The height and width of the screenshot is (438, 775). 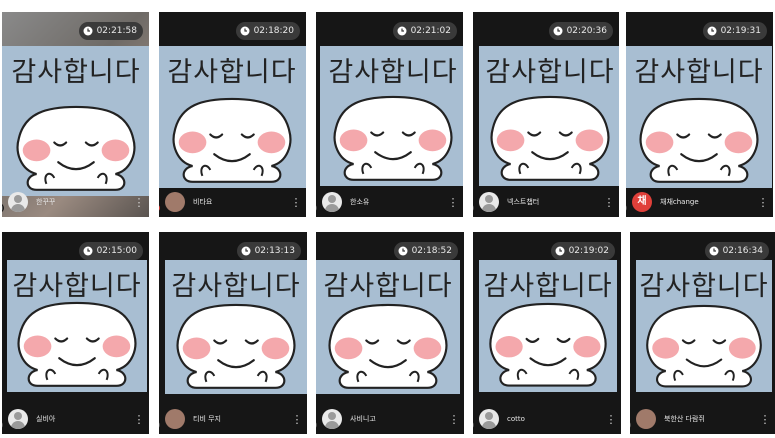 I want to click on timer-text: 02:18:20, so click(x=273, y=31).